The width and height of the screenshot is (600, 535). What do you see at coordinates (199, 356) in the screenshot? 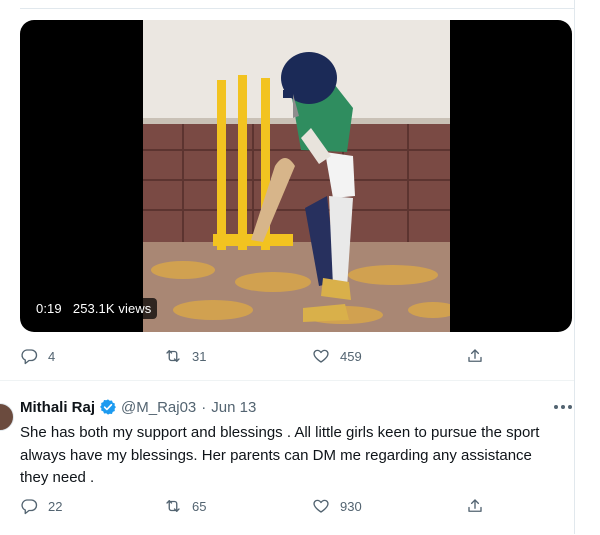
I see `retweet-count: 31` at bounding box center [199, 356].